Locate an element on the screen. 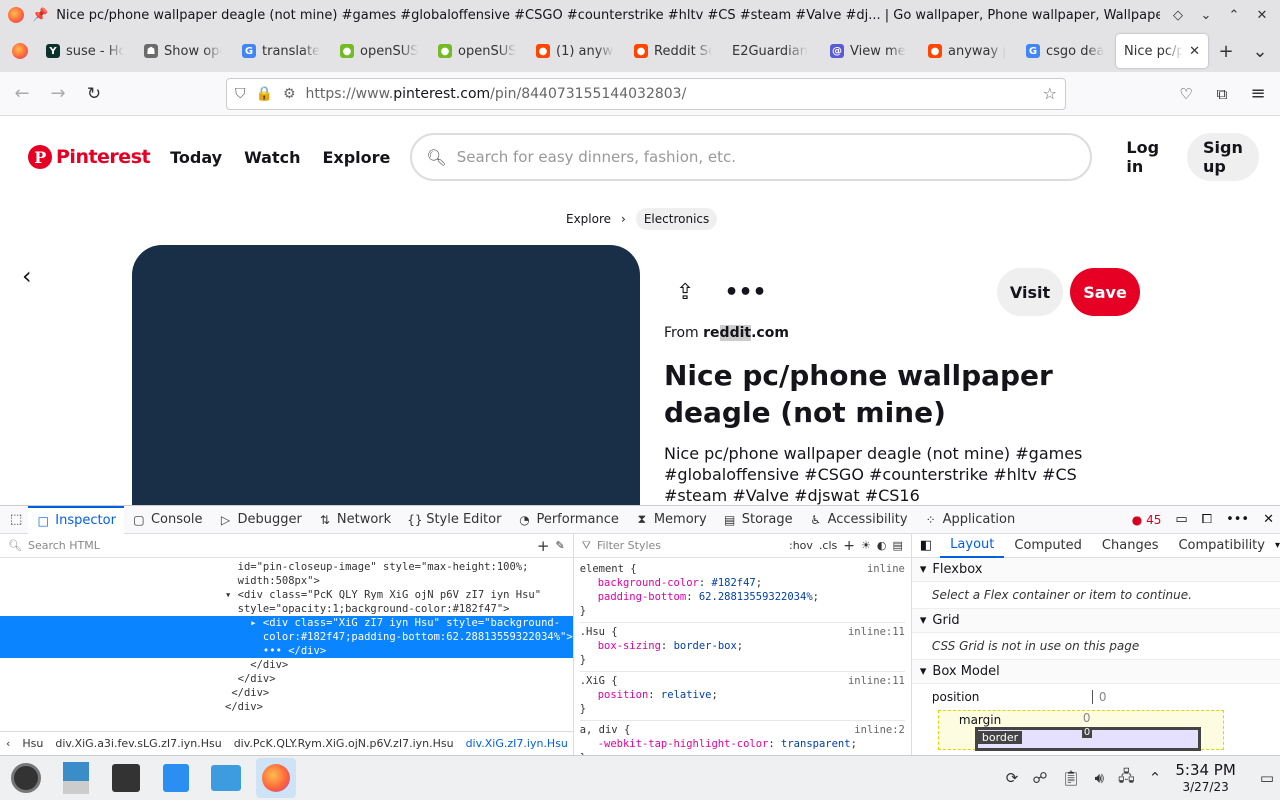 The width and height of the screenshot is (1280, 800). html-crumb-1: div.XiG.a3i.fev.sLG.zI7.iyn.Hsu is located at coordinates (138, 743).